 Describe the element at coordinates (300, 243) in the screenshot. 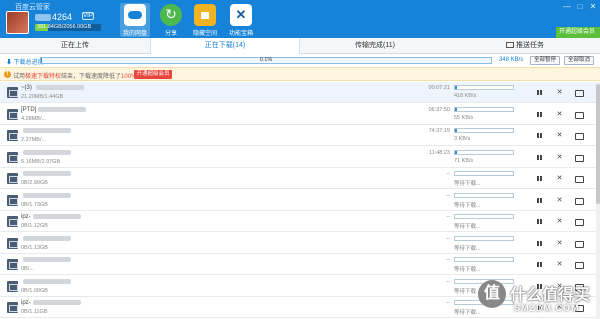

I see `download-row: 0B/1.13GB -- 等待下载... ✕` at that location.